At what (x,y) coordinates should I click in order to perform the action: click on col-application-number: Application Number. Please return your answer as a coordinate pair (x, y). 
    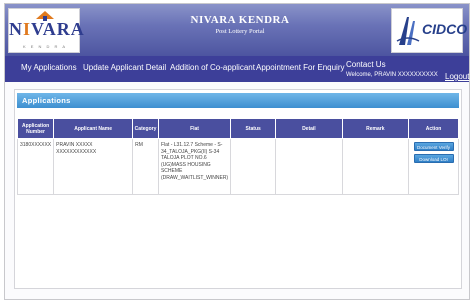
    Looking at the image, I should click on (35, 128).